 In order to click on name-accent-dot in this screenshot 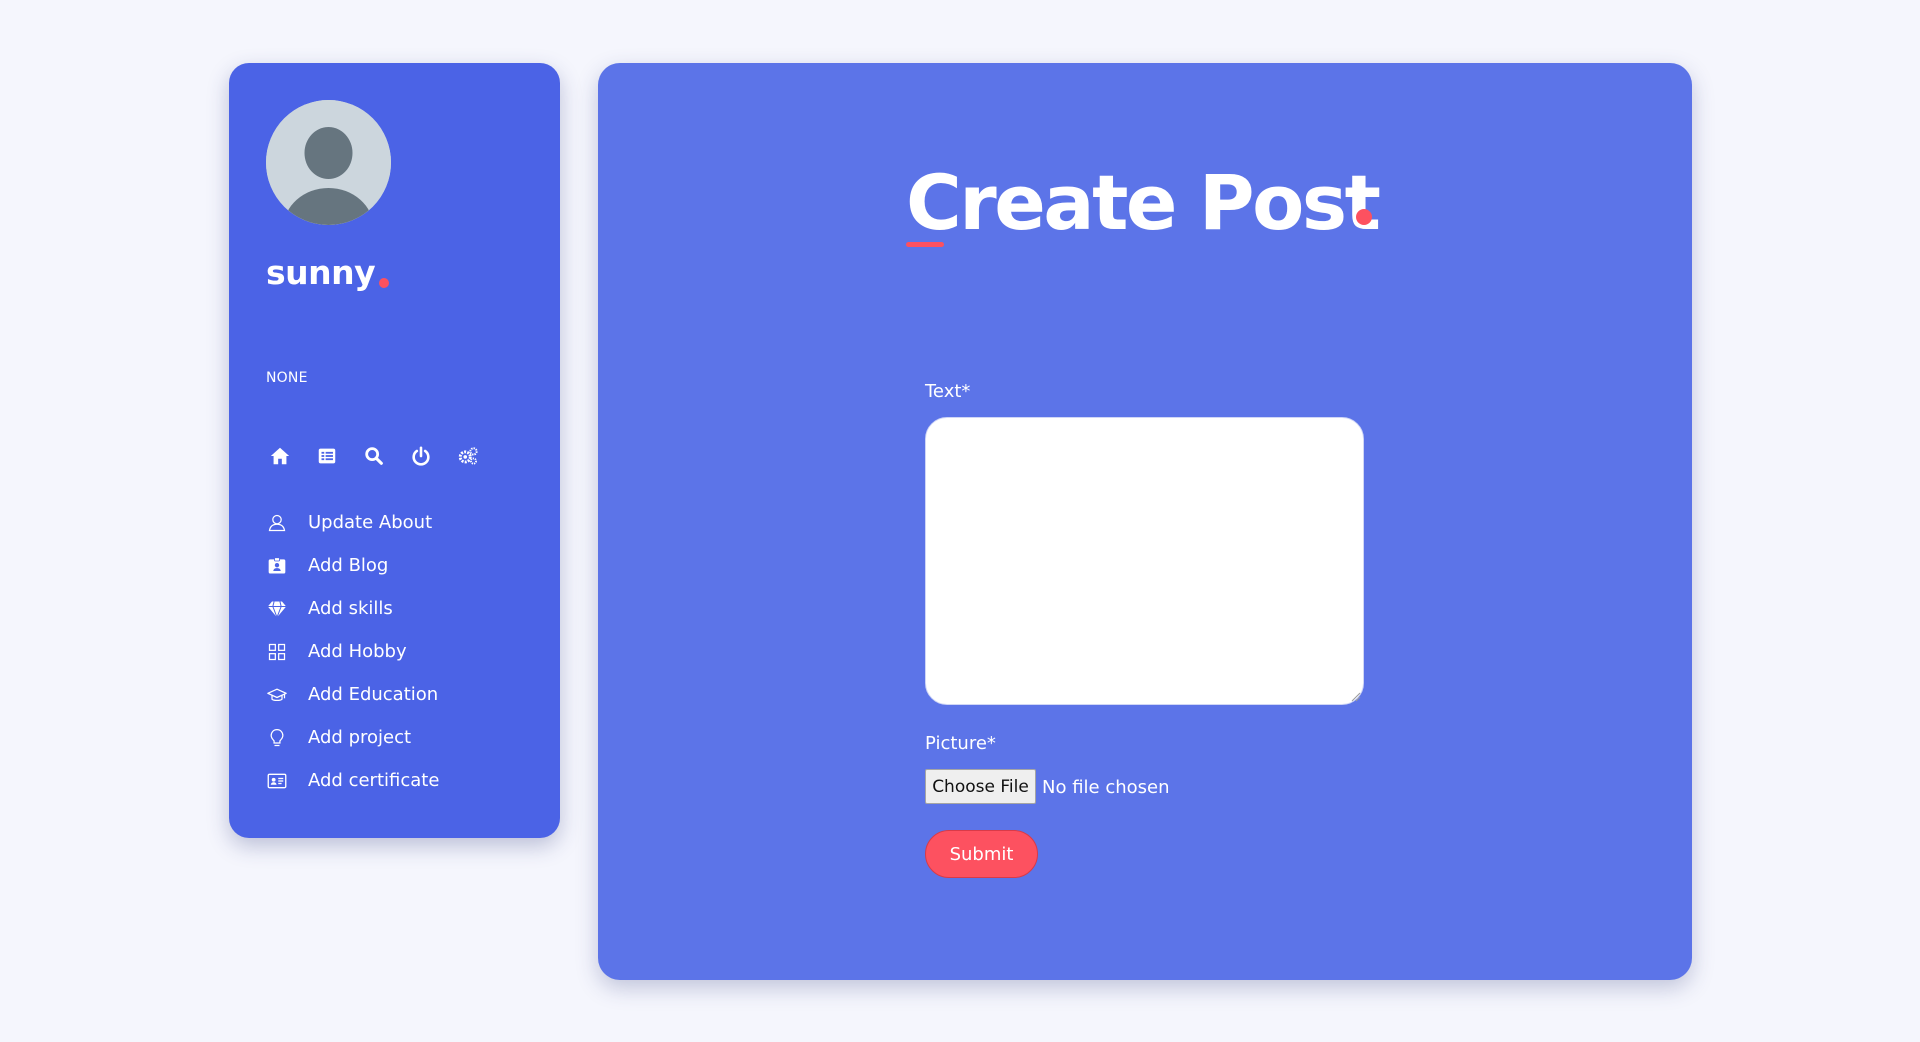, I will do `click(384, 283)`.